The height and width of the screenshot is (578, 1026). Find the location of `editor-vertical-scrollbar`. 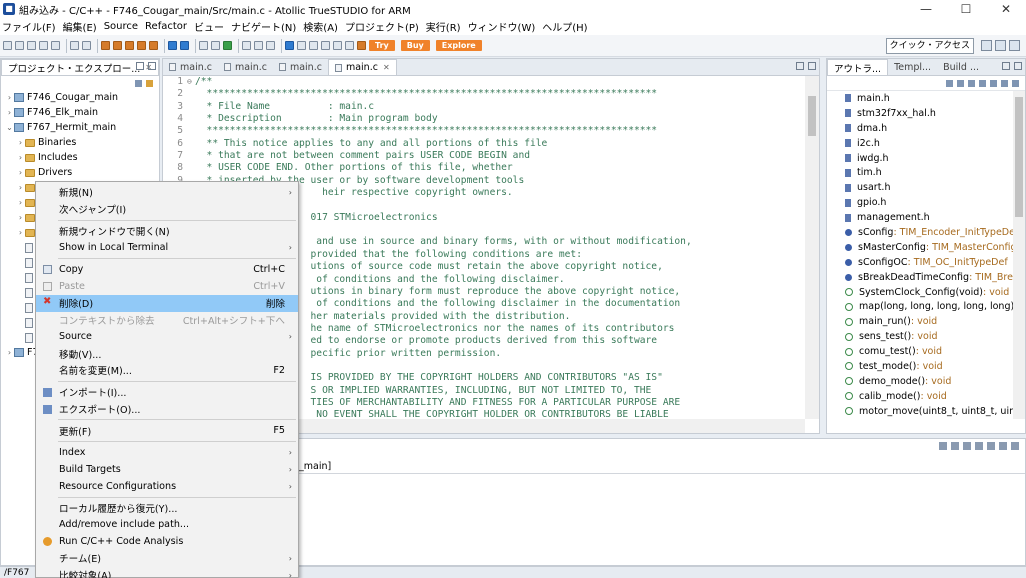

editor-vertical-scrollbar is located at coordinates (812, 247).